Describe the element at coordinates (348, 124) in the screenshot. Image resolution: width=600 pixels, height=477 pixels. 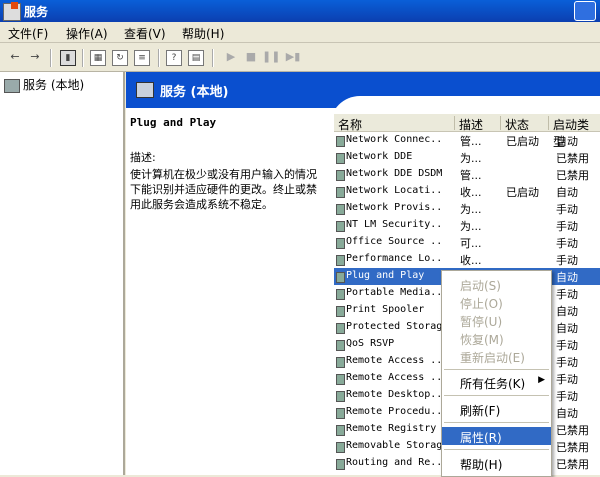
I see `column-header-name: 名称` at that location.